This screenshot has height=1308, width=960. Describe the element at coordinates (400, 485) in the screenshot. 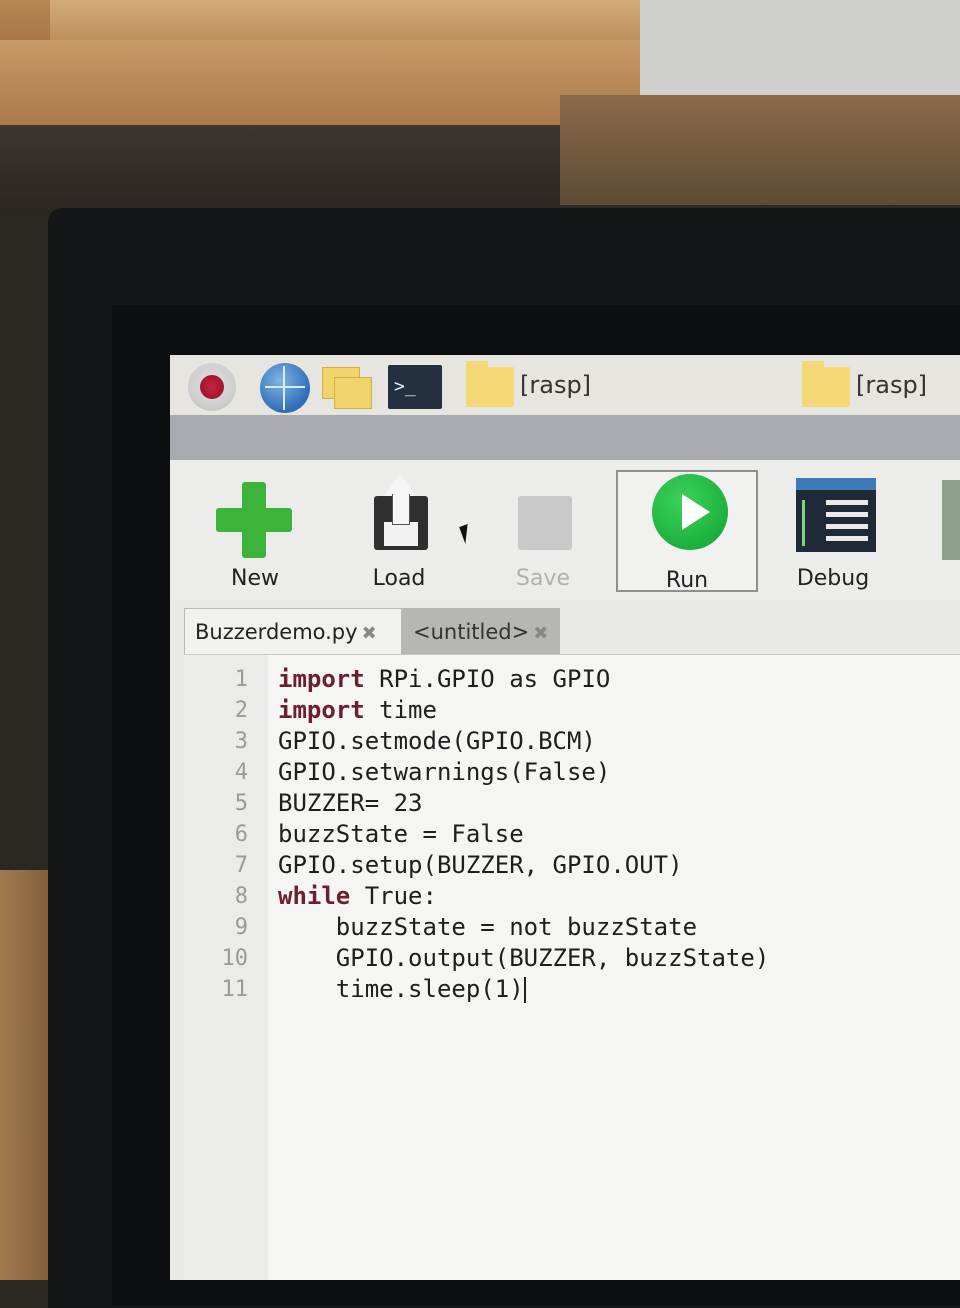

I see `up-arrow-icon` at that location.